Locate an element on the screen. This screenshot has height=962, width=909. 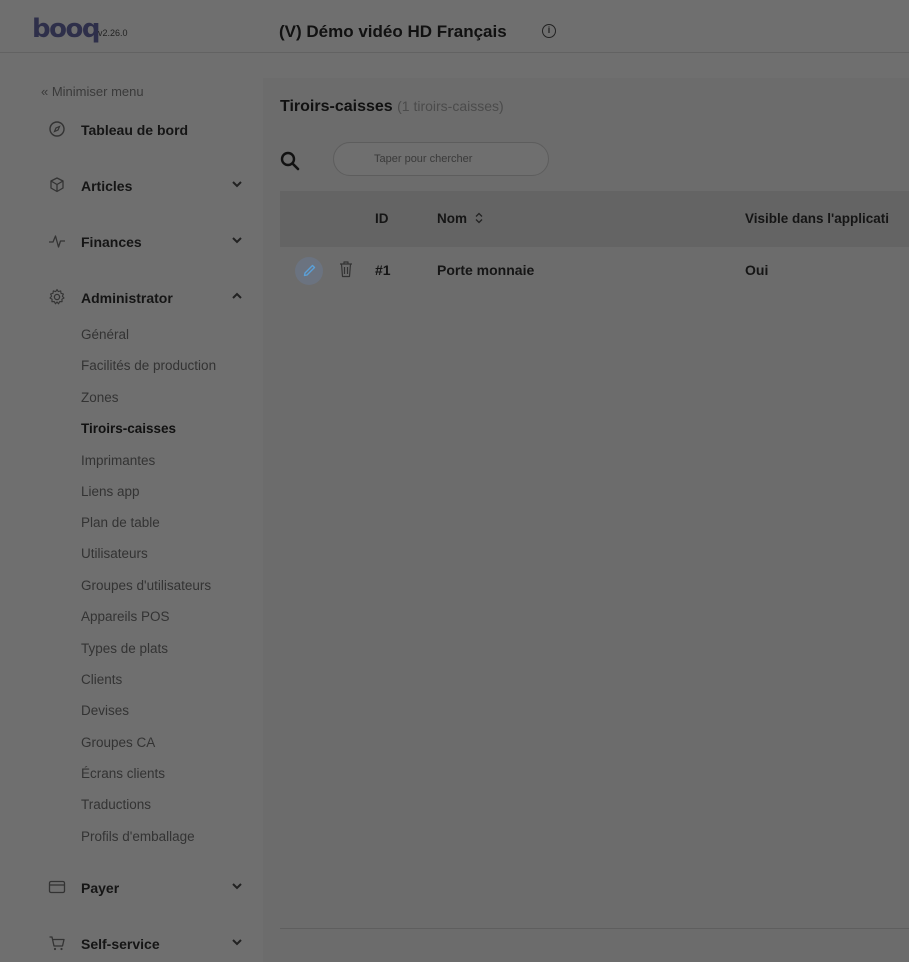
sidebar-subitem-production-facilities: Facilités de production is located at coordinates (148, 365).